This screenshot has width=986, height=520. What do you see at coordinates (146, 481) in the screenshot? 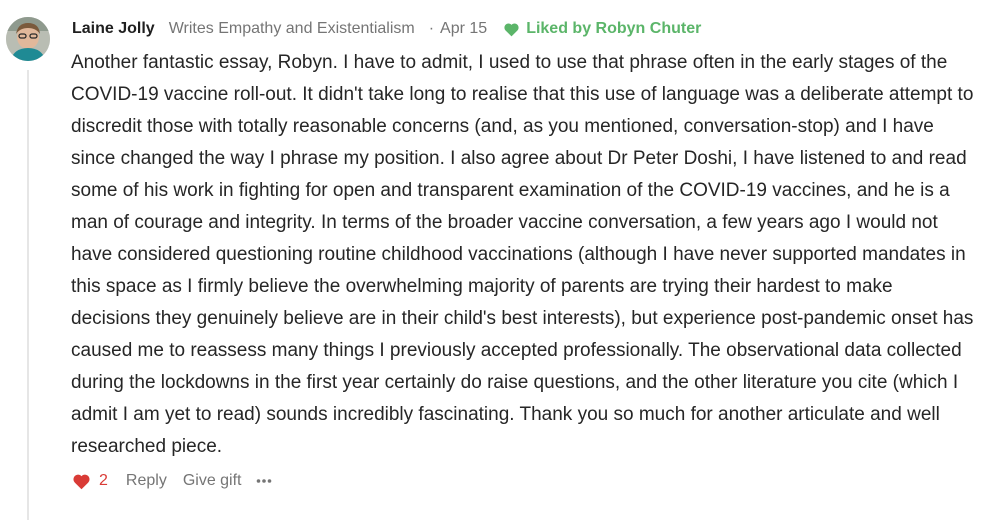
I see `reply-button: Reply` at bounding box center [146, 481].